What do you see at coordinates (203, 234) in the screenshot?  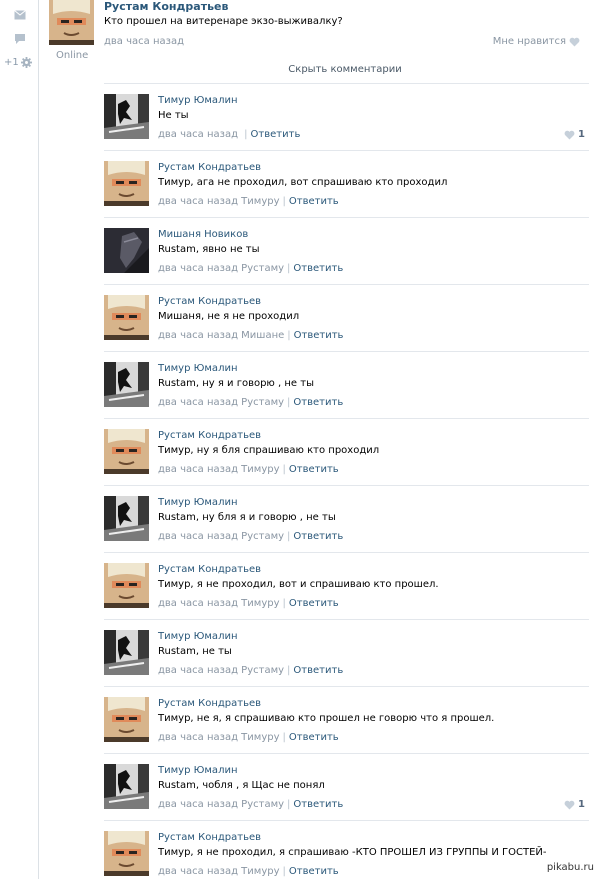 I see `comment-author-link: Мишаня Новиков` at bounding box center [203, 234].